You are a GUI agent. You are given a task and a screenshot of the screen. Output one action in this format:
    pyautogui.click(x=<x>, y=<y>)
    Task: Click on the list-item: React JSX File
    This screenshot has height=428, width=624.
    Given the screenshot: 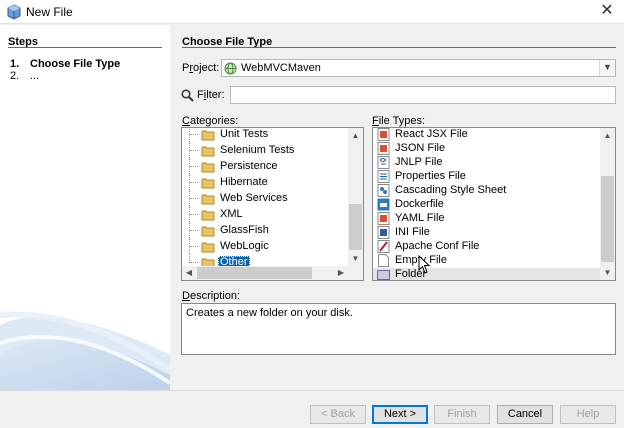 What is the action you would take?
    pyautogui.click(x=487, y=135)
    